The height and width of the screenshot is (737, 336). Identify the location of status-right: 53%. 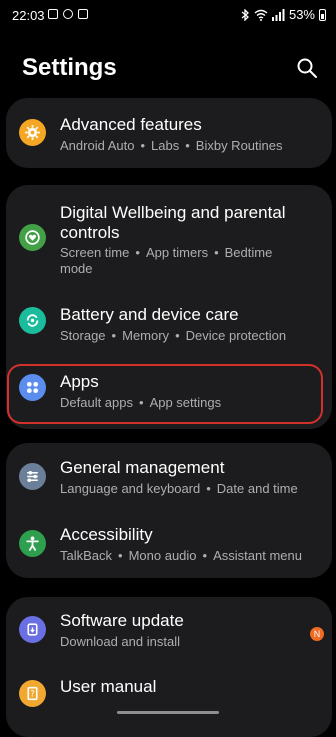
(283, 14).